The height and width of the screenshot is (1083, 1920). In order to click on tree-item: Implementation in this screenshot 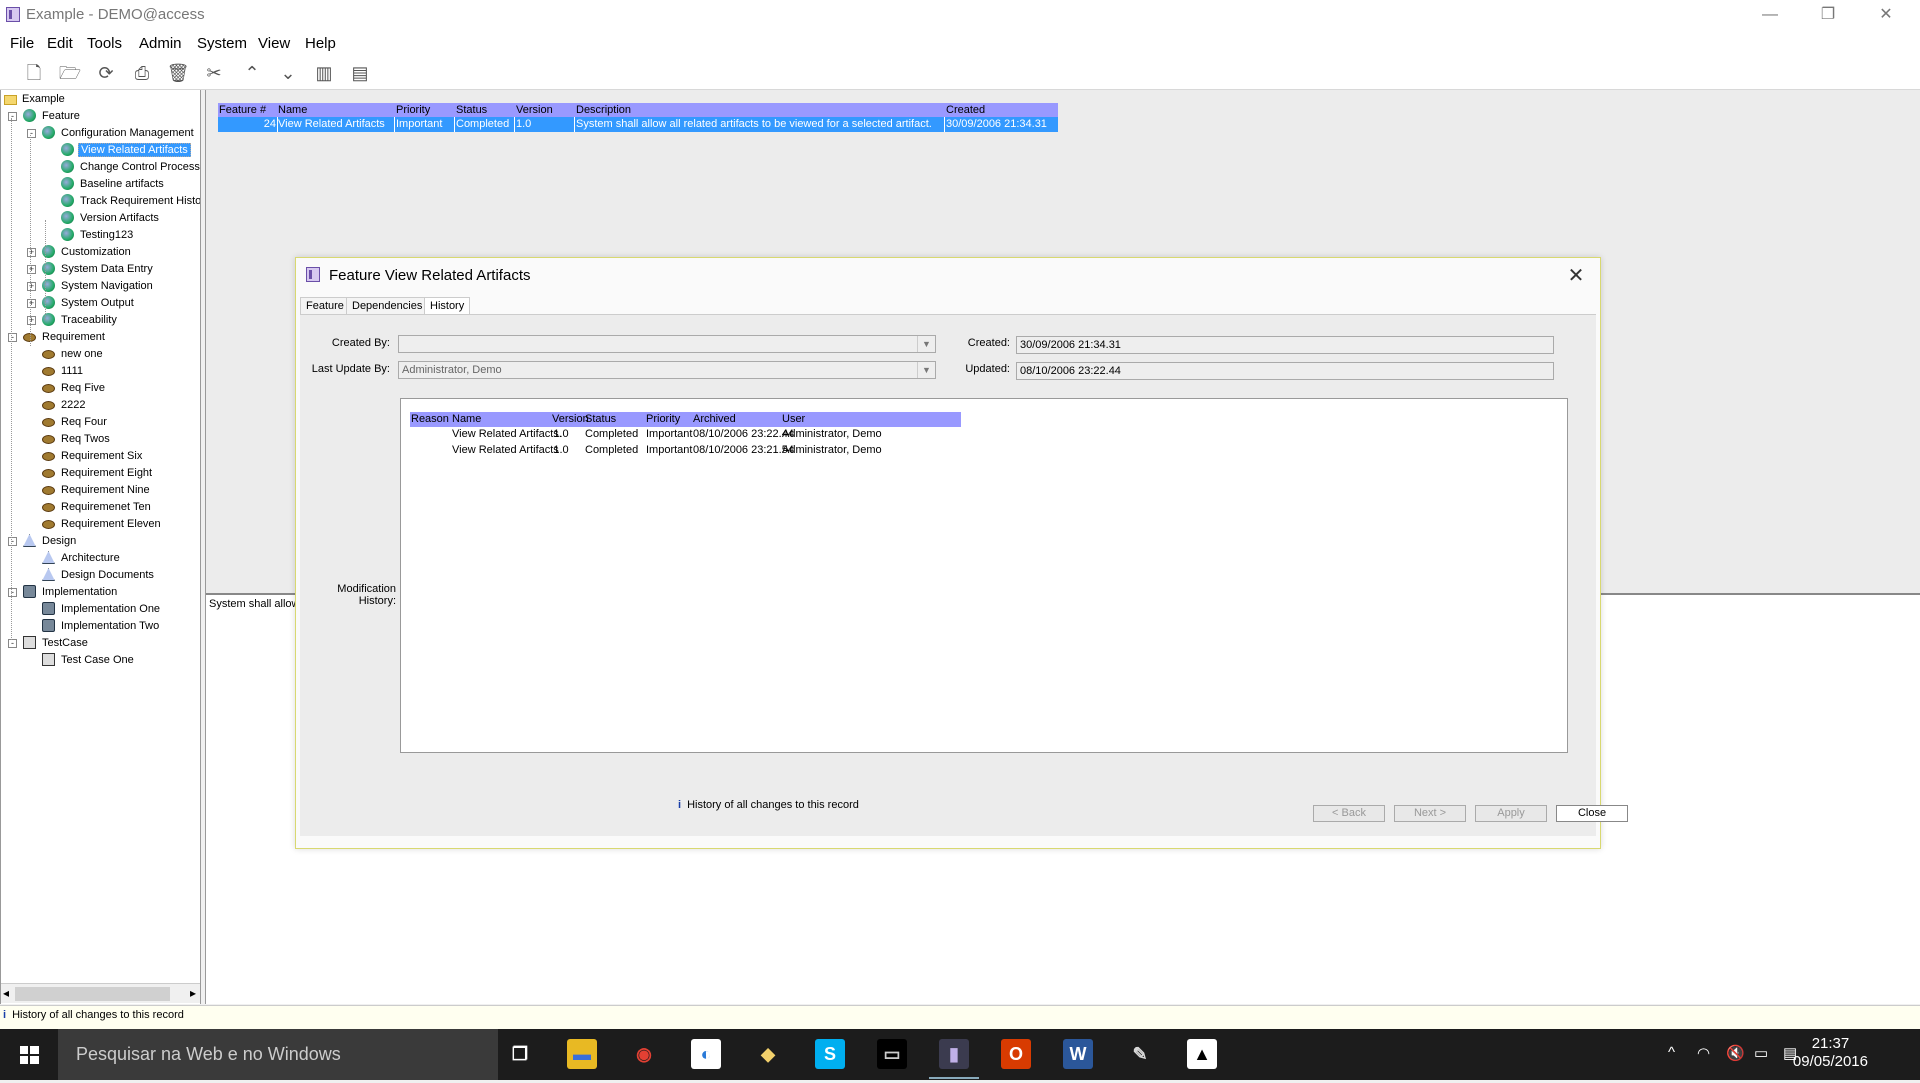, I will do `click(71, 592)`.